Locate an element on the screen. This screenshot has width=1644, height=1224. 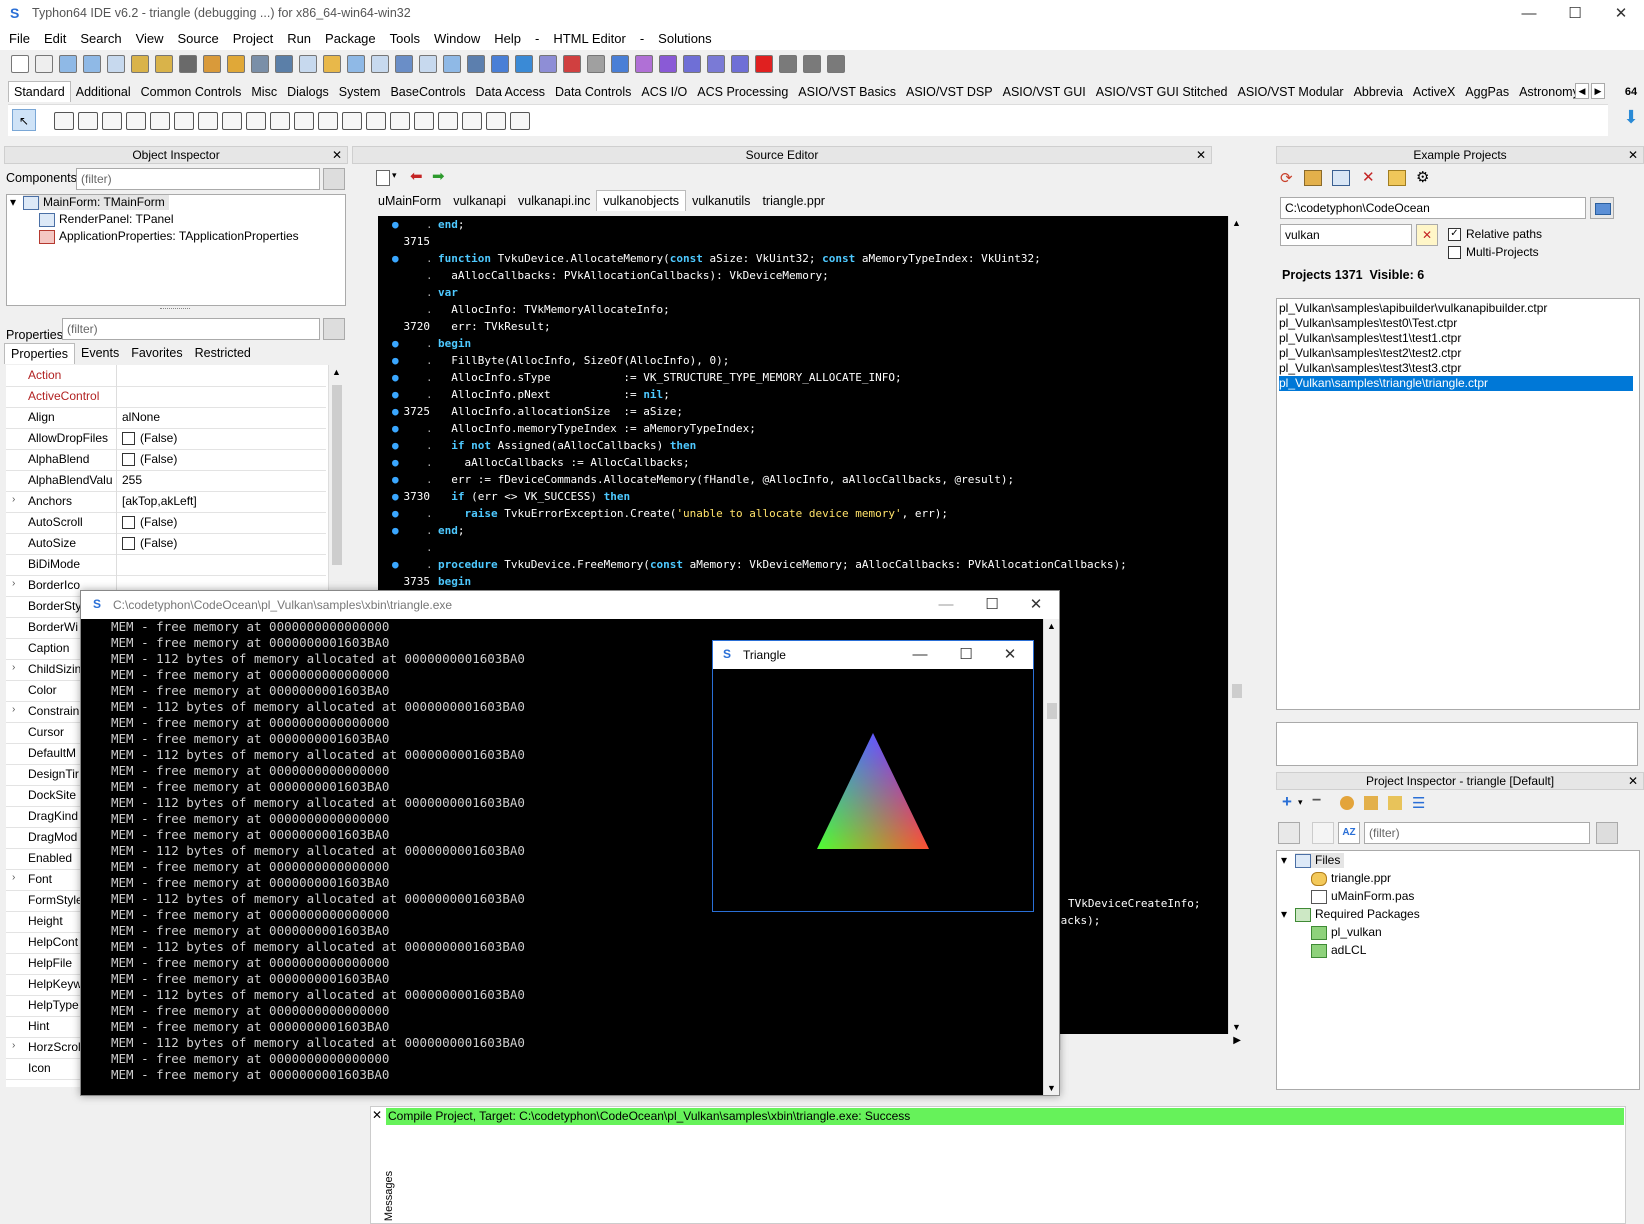
back-arrow-icon: ⬅ is located at coordinates (416, 176).